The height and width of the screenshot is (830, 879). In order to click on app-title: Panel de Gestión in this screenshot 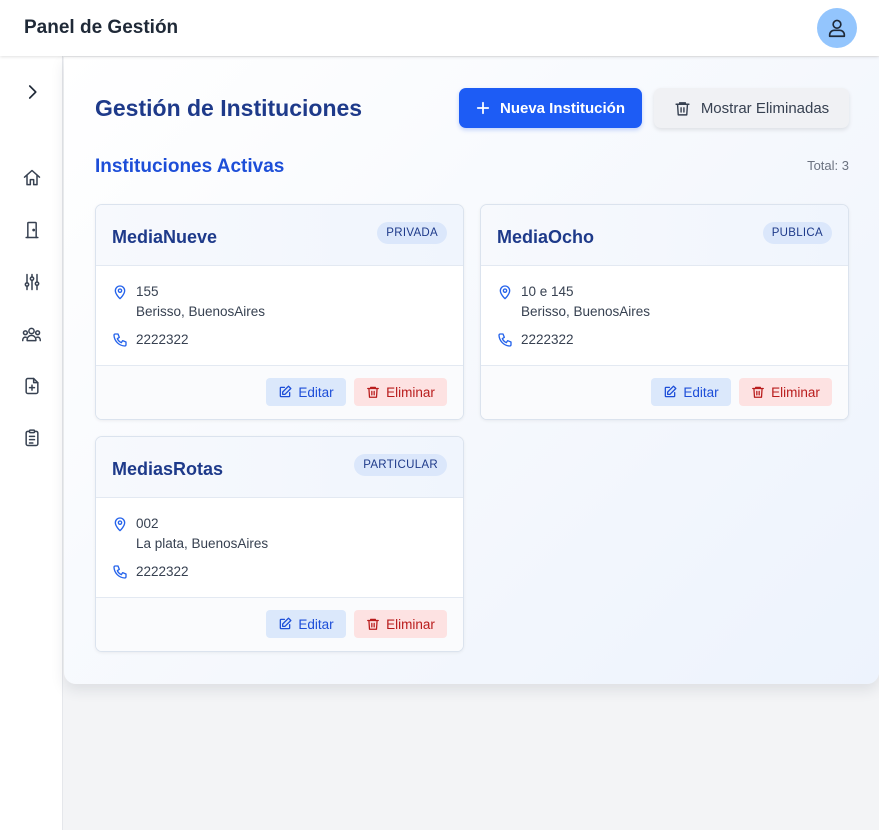, I will do `click(101, 27)`.